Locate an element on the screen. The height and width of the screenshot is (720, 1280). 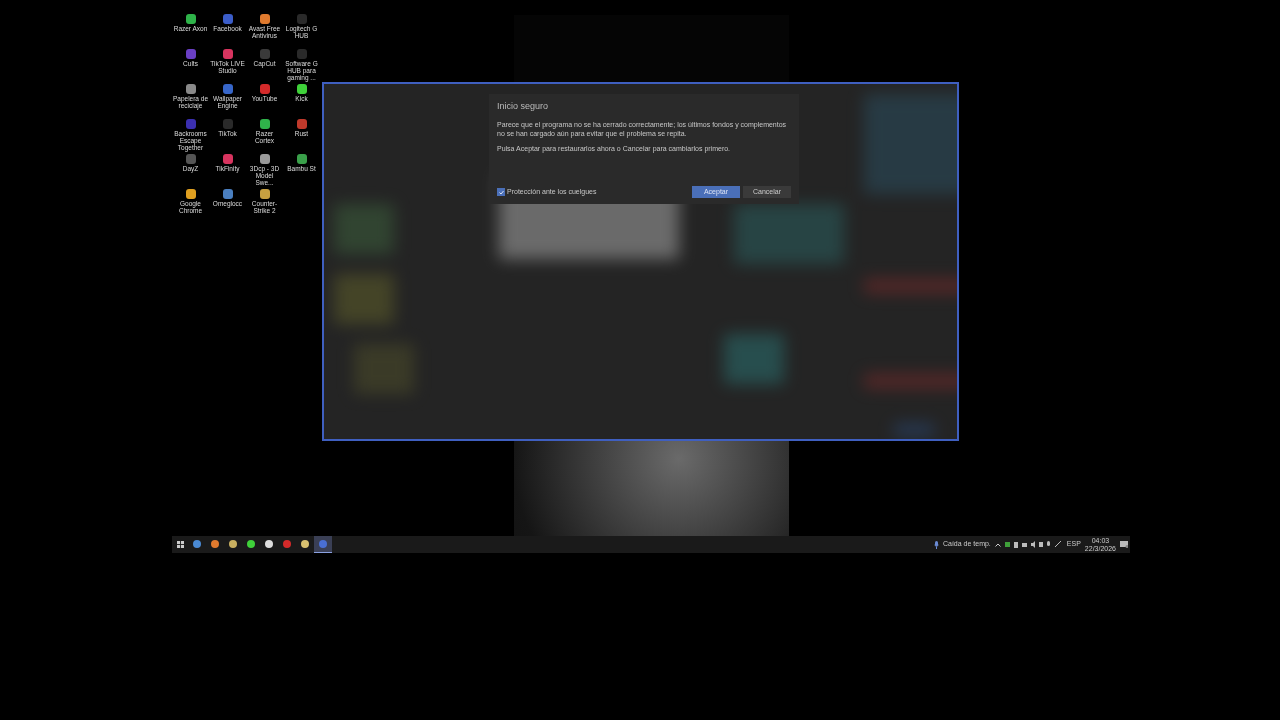
tray-icons-drawing is located at coordinates (1033, 544).